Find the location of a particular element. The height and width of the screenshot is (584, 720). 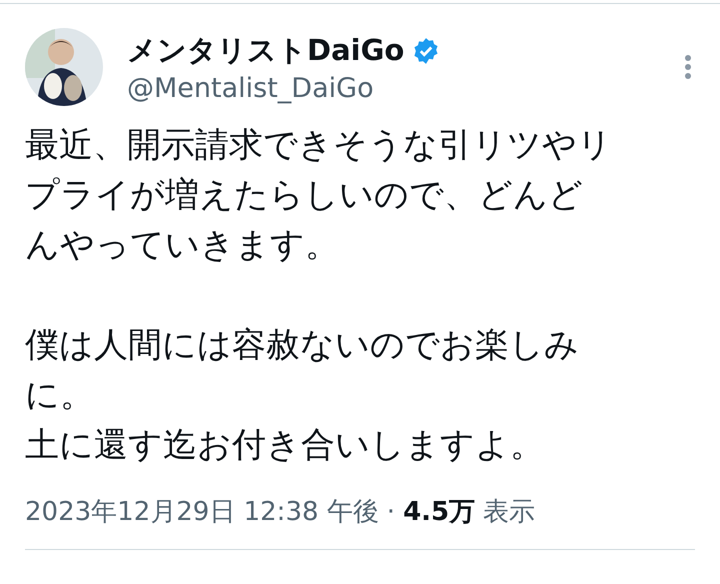

tweet-text: 土に還す迄お付き合いしますよ。 is located at coordinates (285, 445).